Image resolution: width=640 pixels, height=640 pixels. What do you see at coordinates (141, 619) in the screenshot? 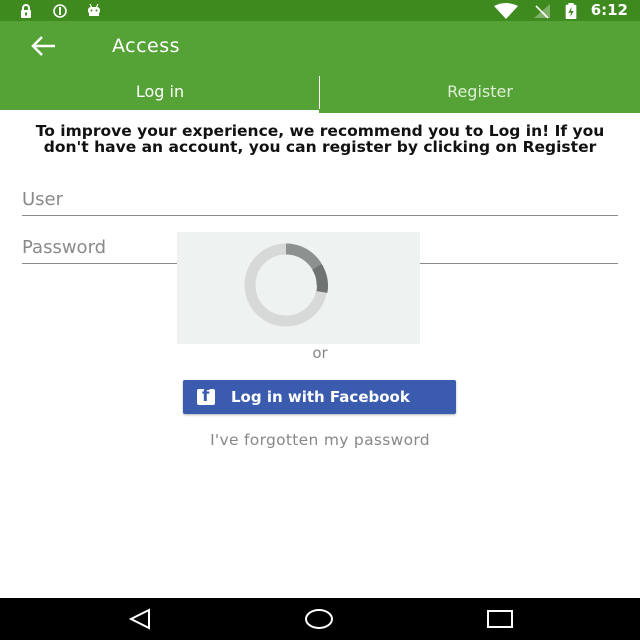
I see `back-triangle-icon` at bounding box center [141, 619].